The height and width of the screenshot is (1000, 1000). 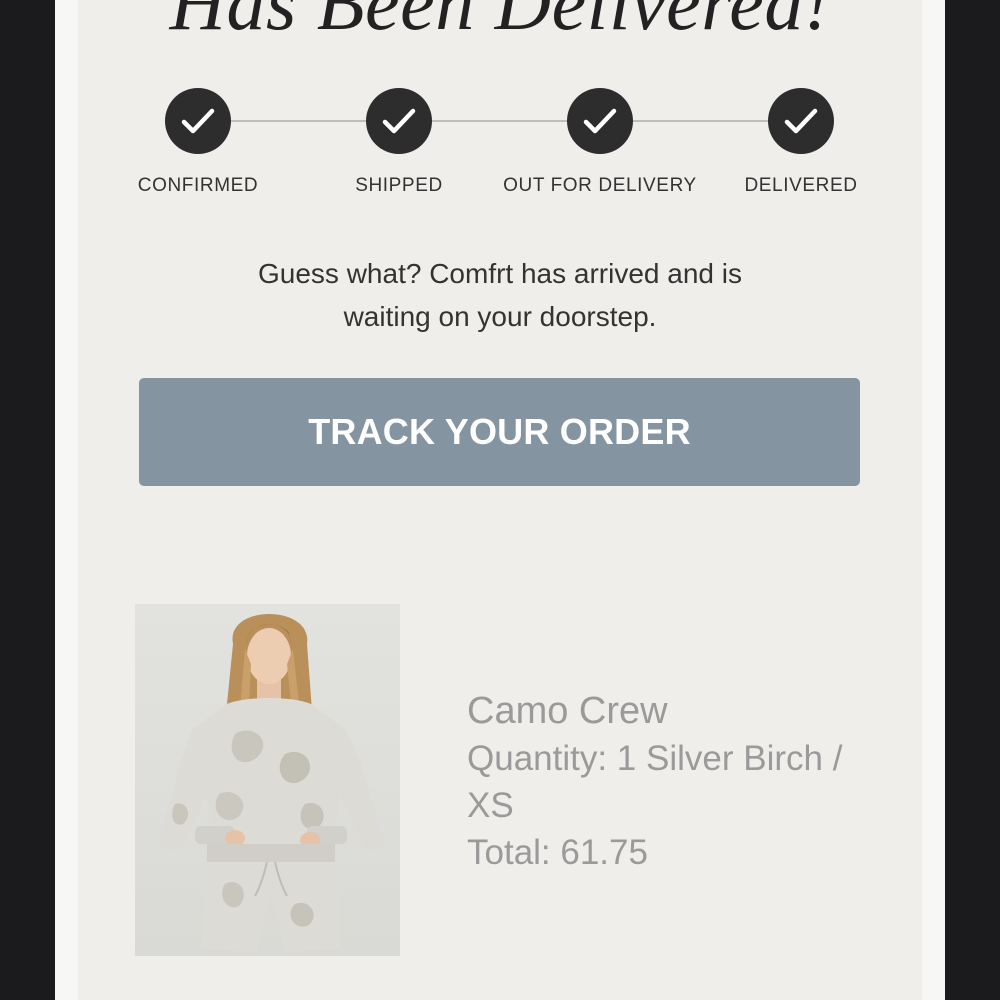 What do you see at coordinates (500, 316) in the screenshot?
I see `message-line-2: waiting on your doorstep.` at bounding box center [500, 316].